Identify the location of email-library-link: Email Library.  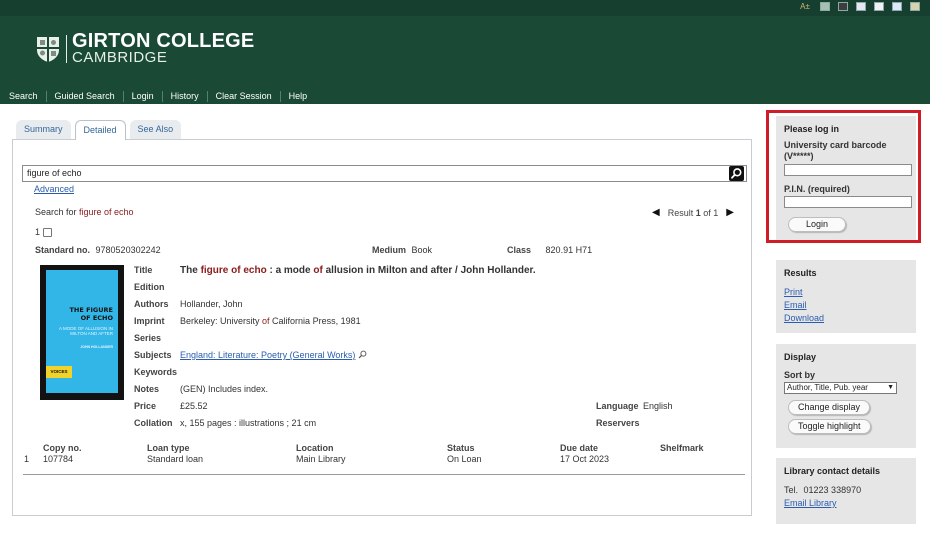
(846, 503).